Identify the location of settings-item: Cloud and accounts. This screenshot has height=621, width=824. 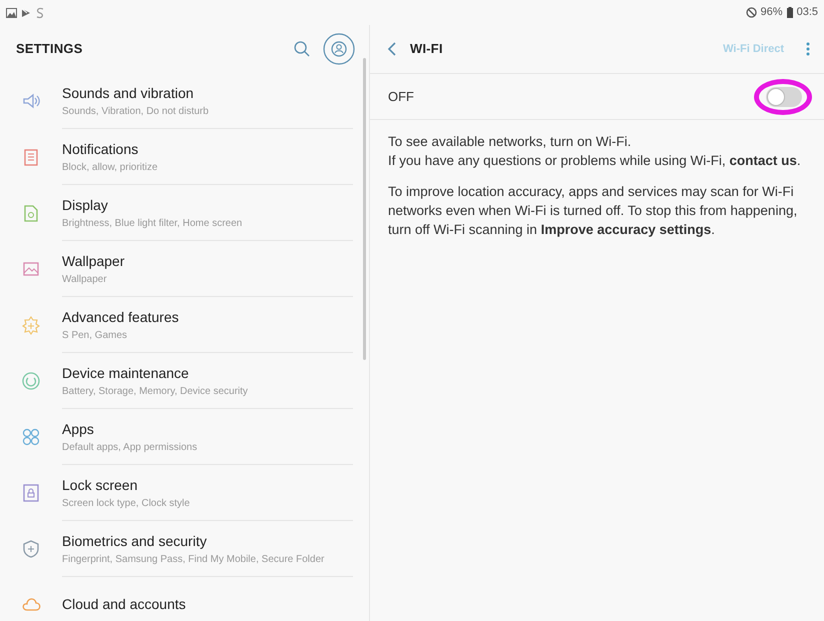
(184, 599).